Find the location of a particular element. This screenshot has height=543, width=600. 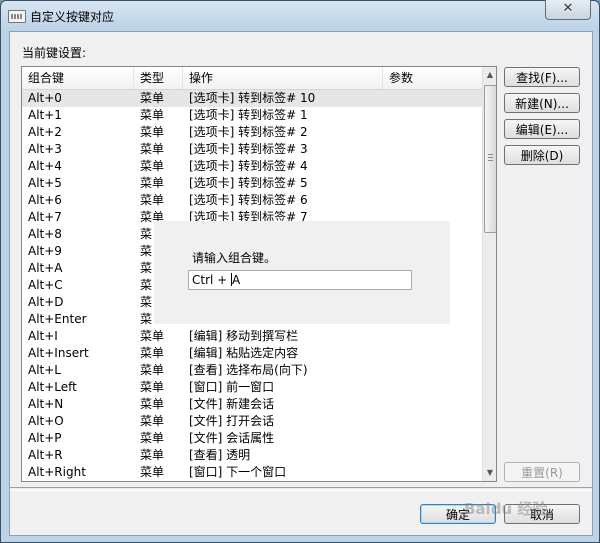

close-button: ✕ is located at coordinates (568, 10).